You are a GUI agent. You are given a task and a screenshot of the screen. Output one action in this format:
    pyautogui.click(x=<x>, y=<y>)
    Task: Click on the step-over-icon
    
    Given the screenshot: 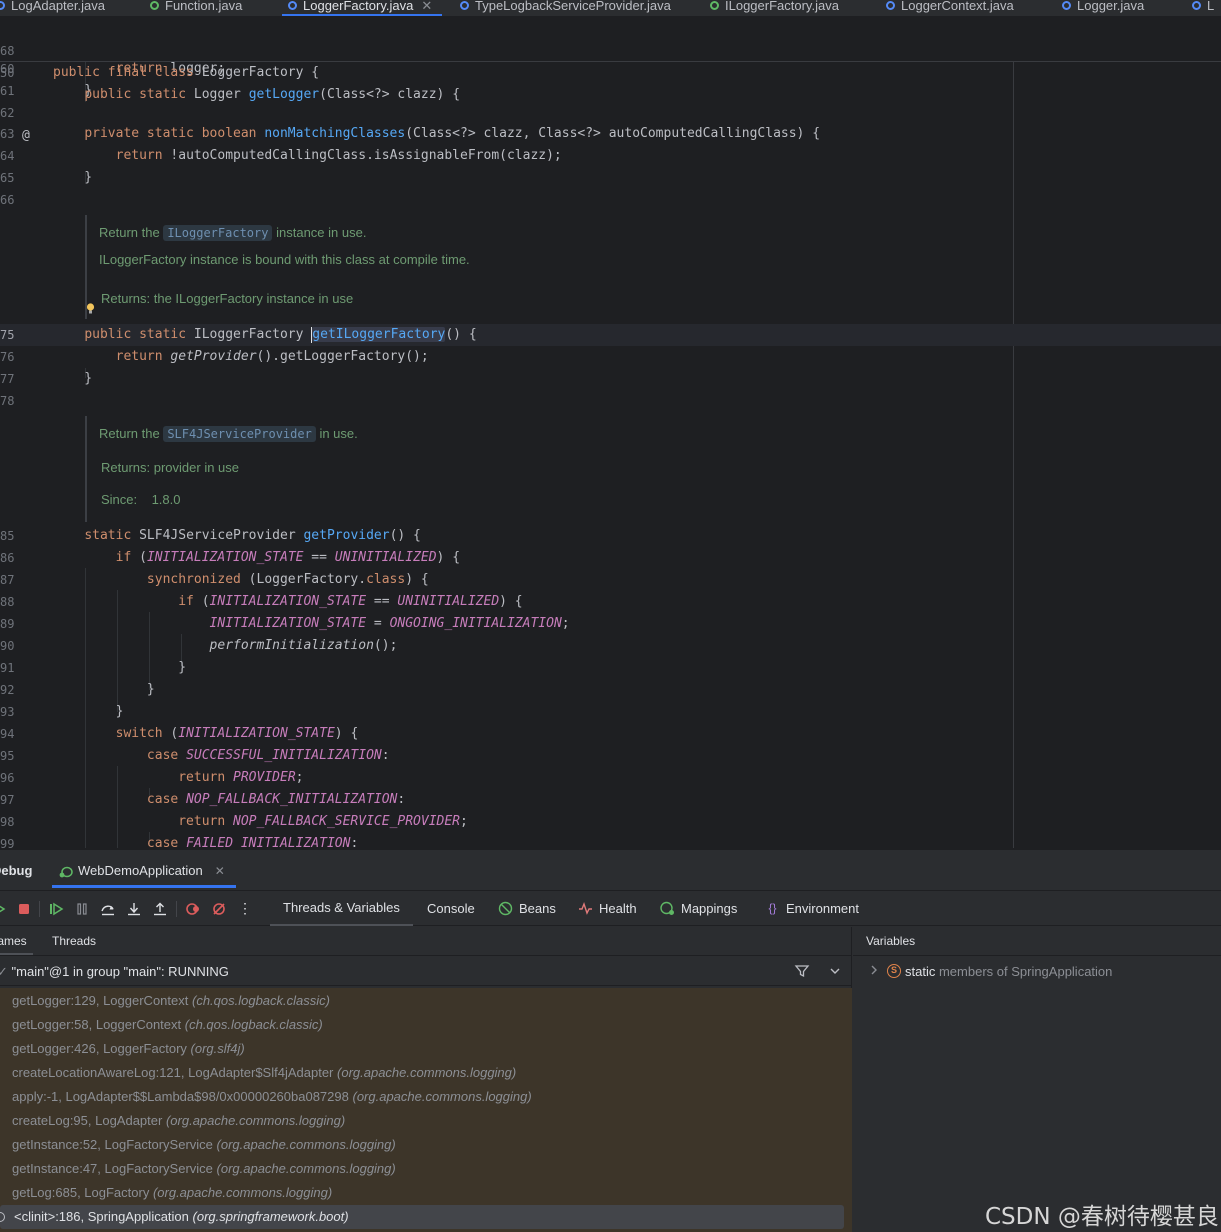 What is the action you would take?
    pyautogui.click(x=108, y=909)
    